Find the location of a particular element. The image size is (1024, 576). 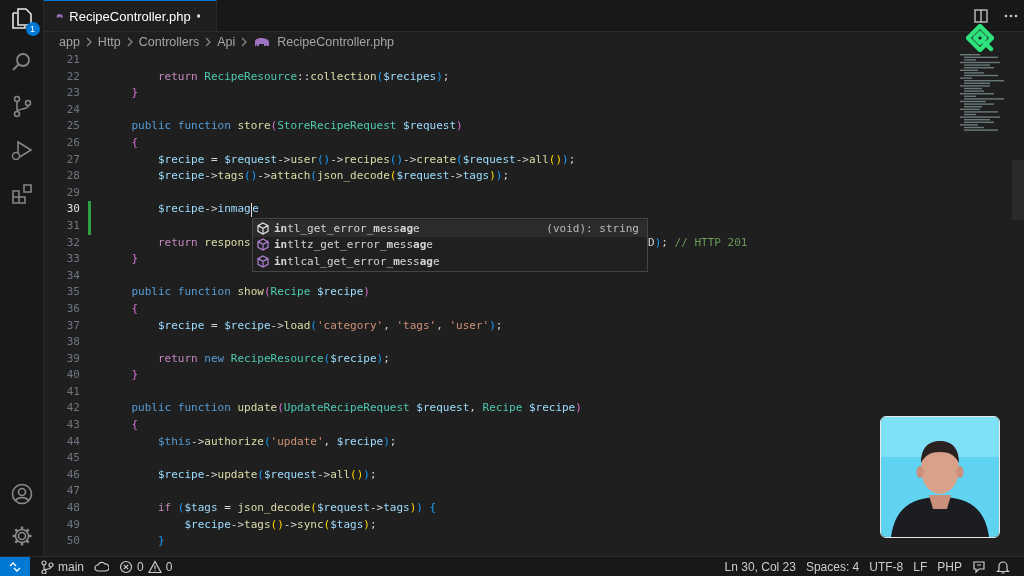

remote-button is located at coordinates (15, 566).